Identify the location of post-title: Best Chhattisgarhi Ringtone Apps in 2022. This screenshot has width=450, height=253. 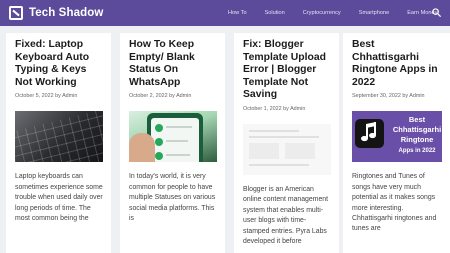
(397, 64).